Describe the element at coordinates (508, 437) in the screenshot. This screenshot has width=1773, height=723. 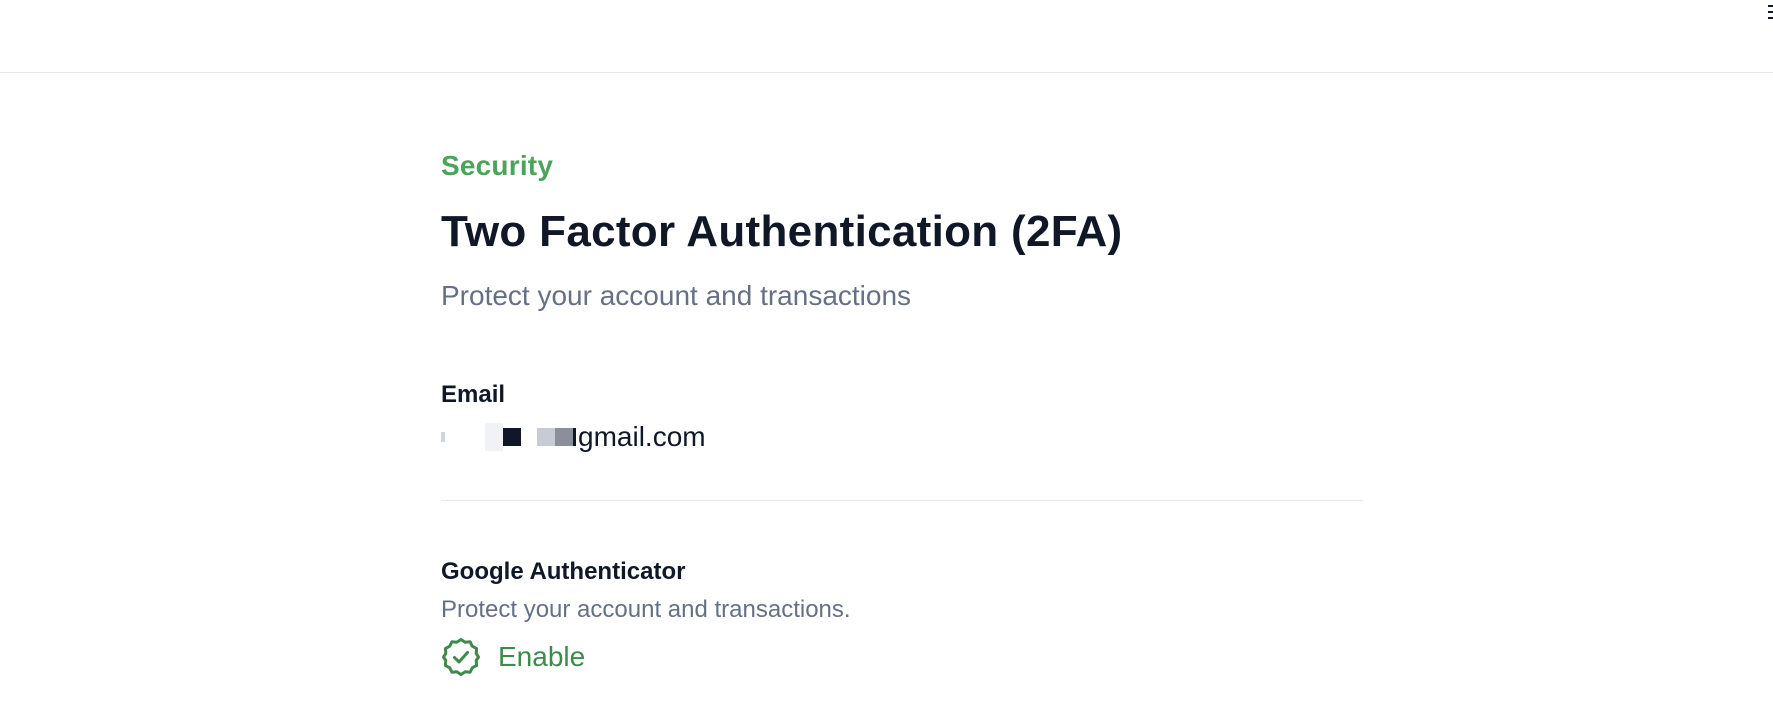
I see `email-redaction` at that location.